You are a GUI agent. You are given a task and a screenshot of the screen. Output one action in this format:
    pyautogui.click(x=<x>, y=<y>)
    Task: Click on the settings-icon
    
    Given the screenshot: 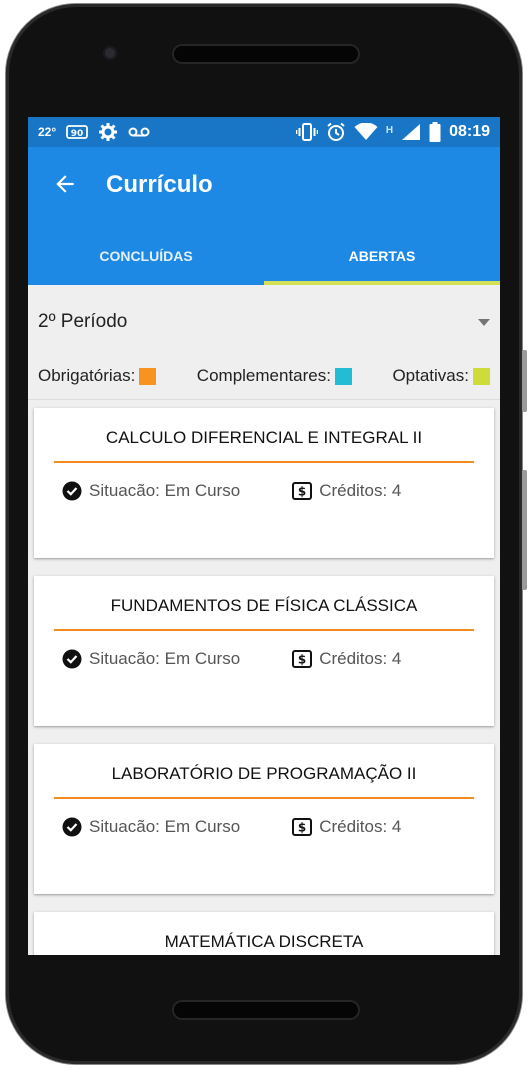 What is the action you would take?
    pyautogui.click(x=108, y=132)
    